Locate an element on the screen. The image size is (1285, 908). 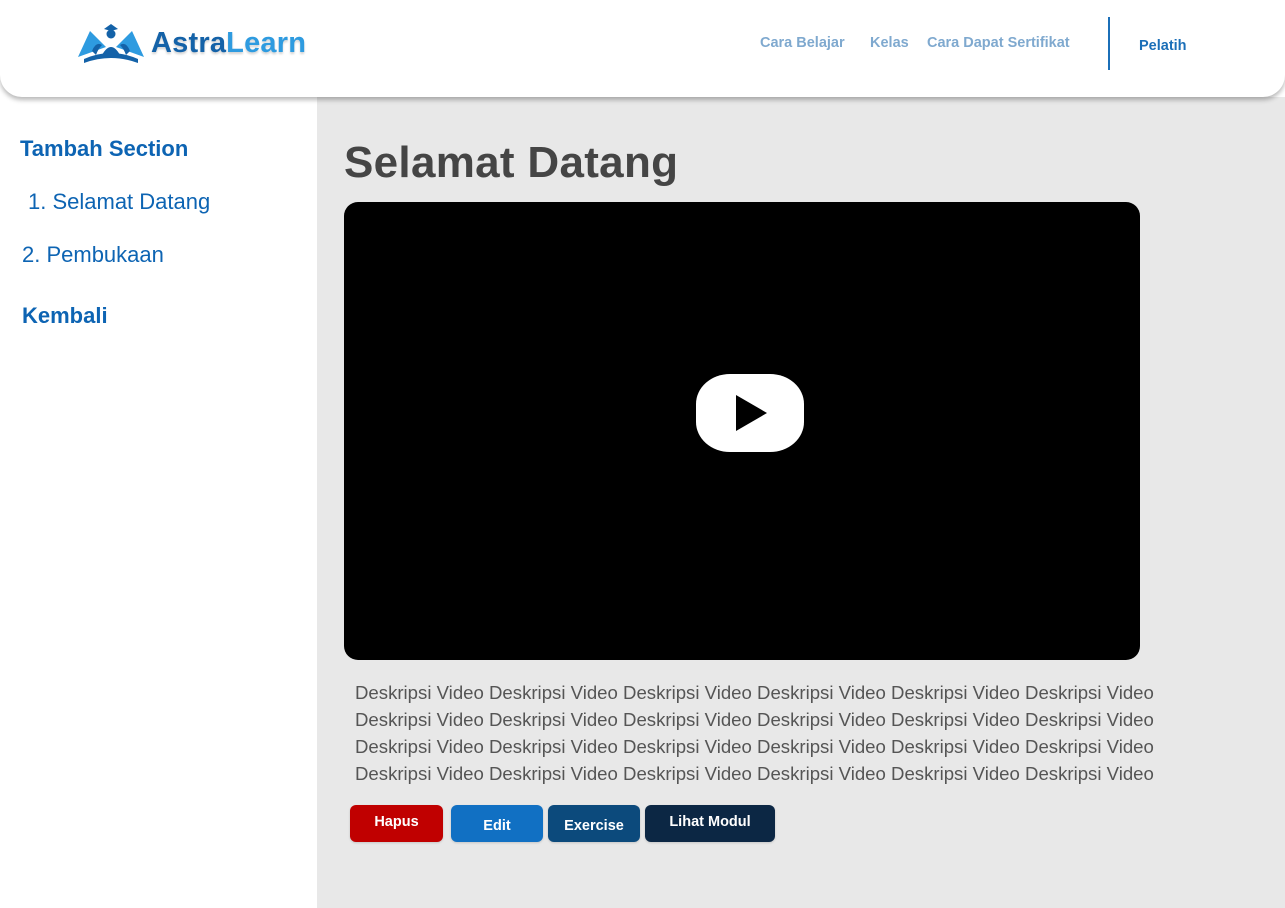
nav-link-cara-belajar: Cara Belajar is located at coordinates (802, 43).